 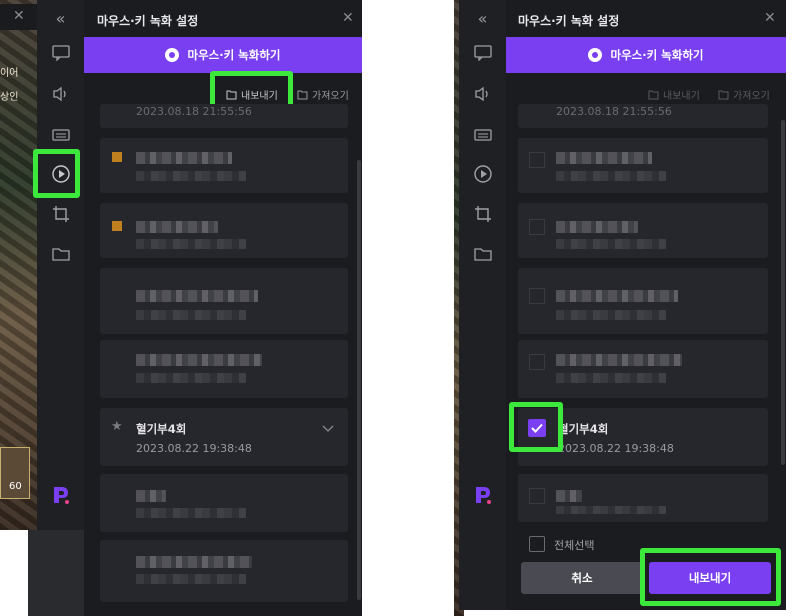 What do you see at coordinates (537, 428) in the screenshot?
I see `checkbox-checked-icon` at bounding box center [537, 428].